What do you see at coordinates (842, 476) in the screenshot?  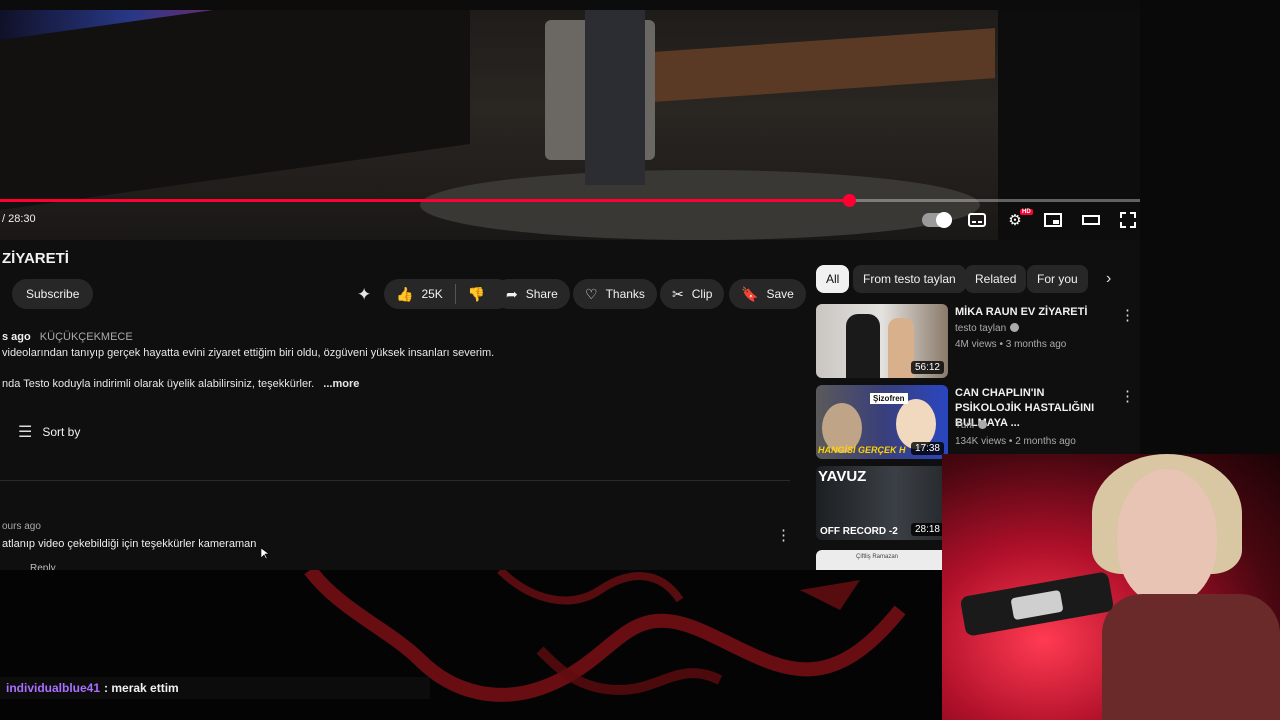 I see `thumb-caption: YAVUZ` at bounding box center [842, 476].